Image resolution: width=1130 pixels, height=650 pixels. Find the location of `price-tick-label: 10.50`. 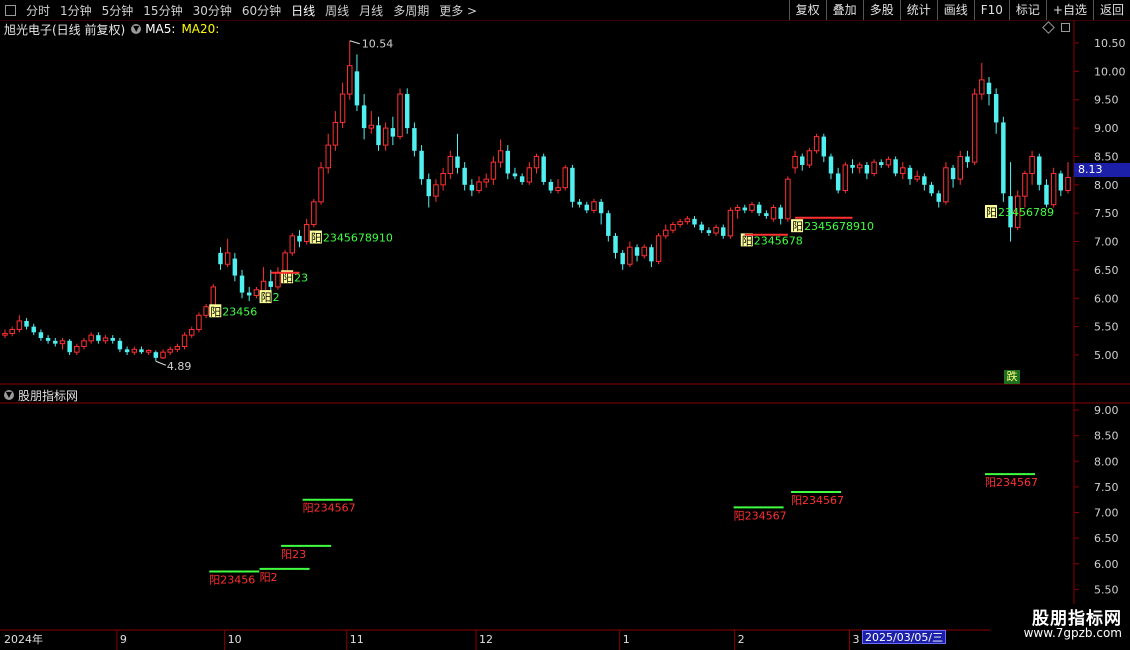

price-tick-label: 10.50 is located at coordinates (1110, 43).